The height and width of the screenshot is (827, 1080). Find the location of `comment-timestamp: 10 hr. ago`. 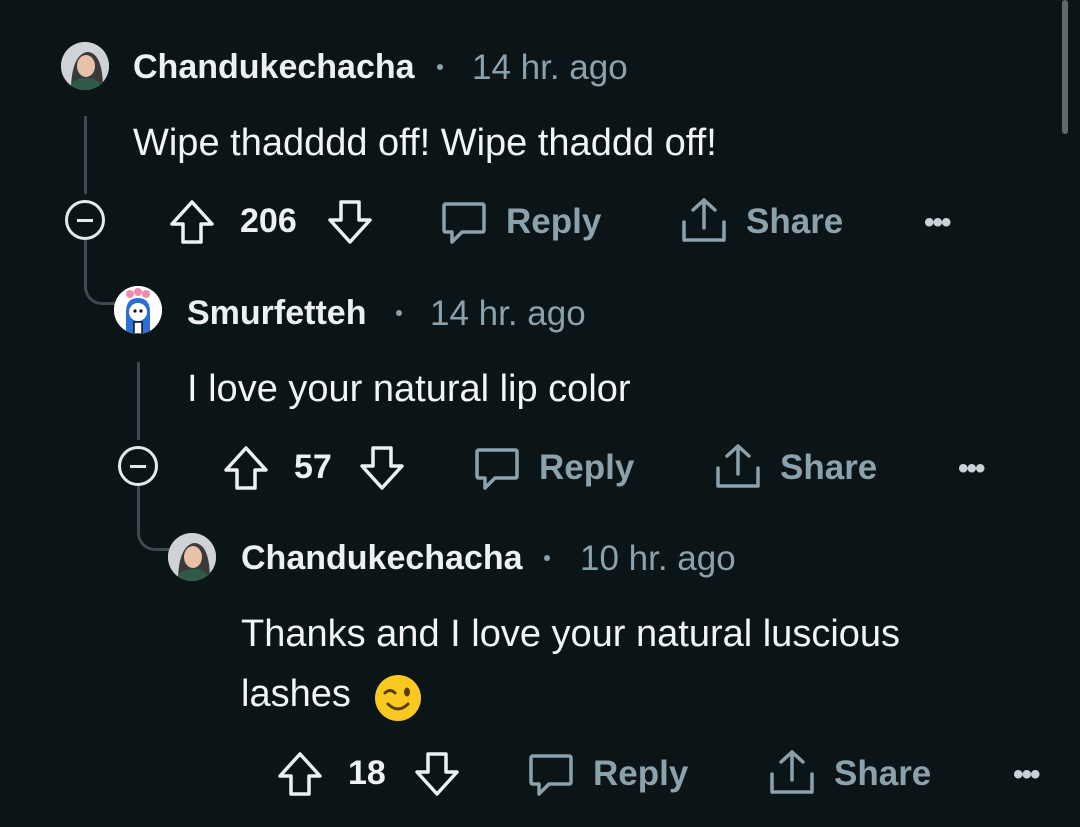

comment-timestamp: 10 hr. ago is located at coordinates (658, 558).